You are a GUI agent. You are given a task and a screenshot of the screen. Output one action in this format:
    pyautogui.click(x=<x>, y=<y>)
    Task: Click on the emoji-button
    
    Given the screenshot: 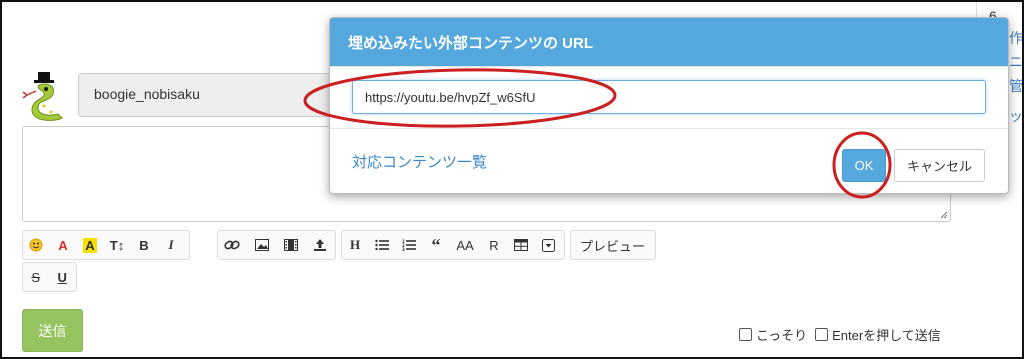 What is the action you would take?
    pyautogui.click(x=36, y=245)
    